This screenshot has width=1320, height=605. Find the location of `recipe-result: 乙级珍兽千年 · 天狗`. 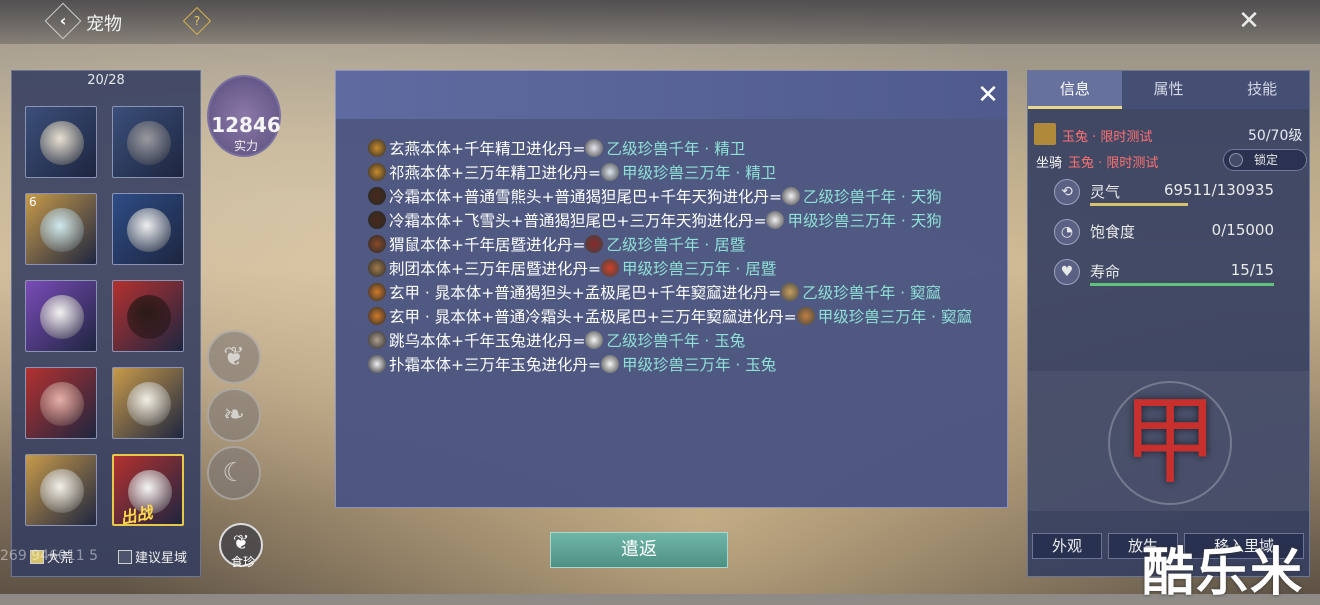

recipe-result: 乙级珍兽千年 · 天狗 is located at coordinates (872, 197).